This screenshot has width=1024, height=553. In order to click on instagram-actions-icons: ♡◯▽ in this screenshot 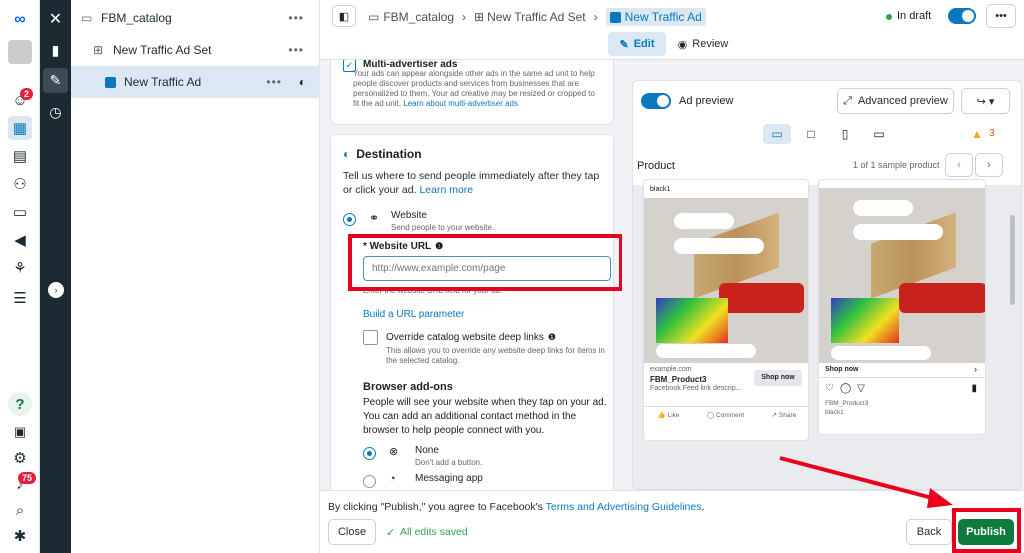, I will do `click(848, 388)`.